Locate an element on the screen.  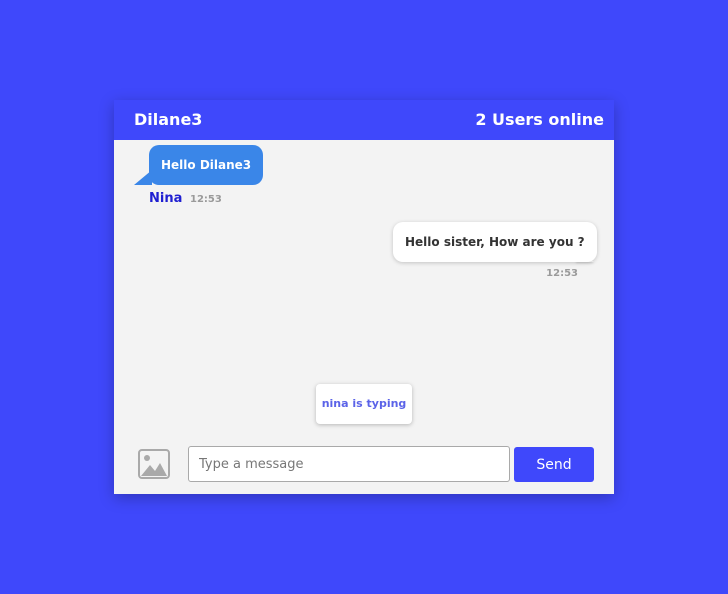
typing-indicator: nina is typing is located at coordinates (364, 404).